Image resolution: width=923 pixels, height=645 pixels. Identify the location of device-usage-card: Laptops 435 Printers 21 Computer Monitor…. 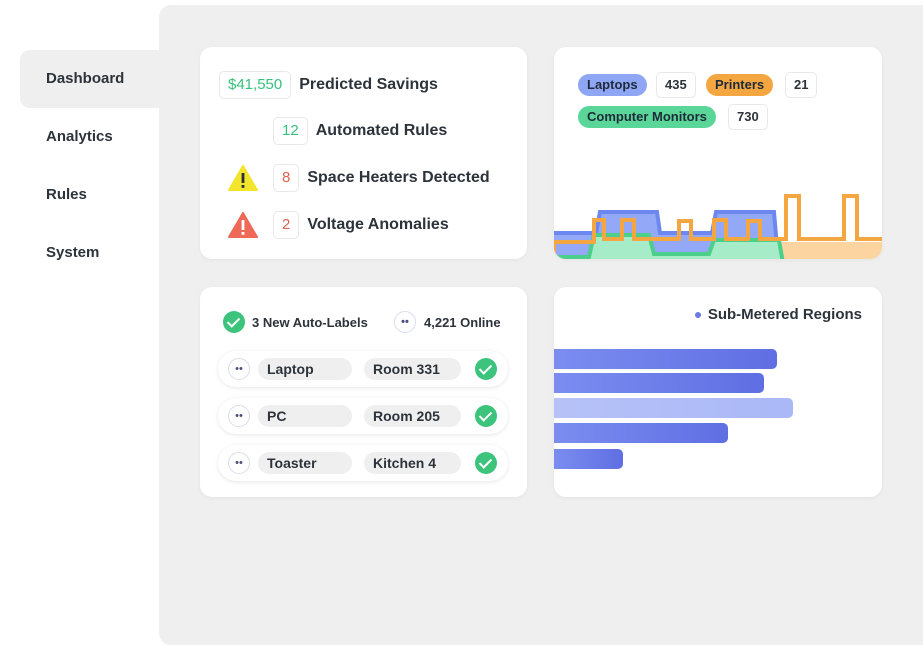
(718, 153).